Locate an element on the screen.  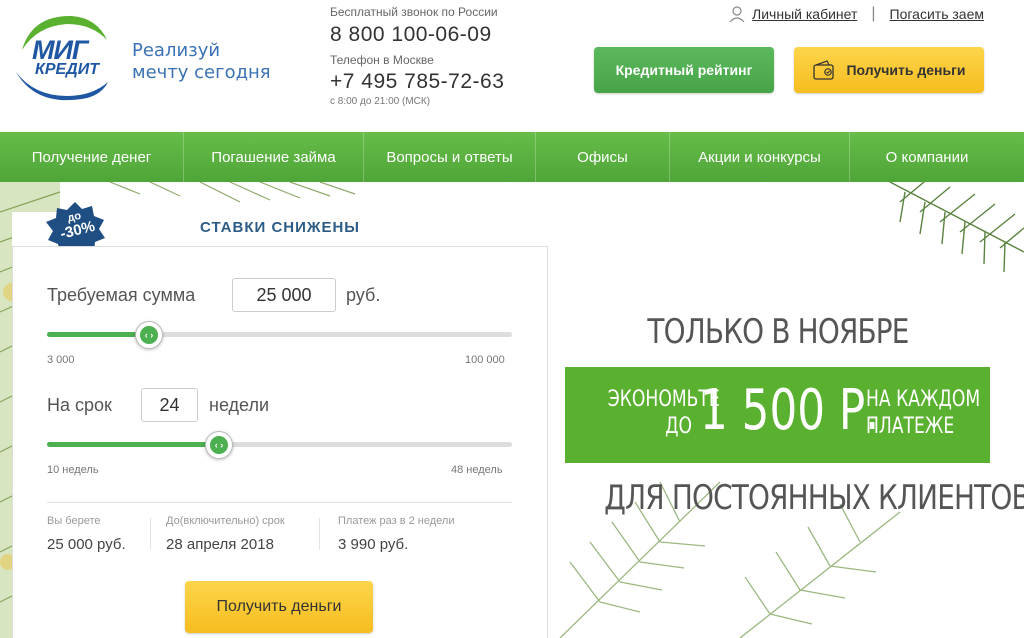
amount-label: Требуемая сумма is located at coordinates (121, 295).